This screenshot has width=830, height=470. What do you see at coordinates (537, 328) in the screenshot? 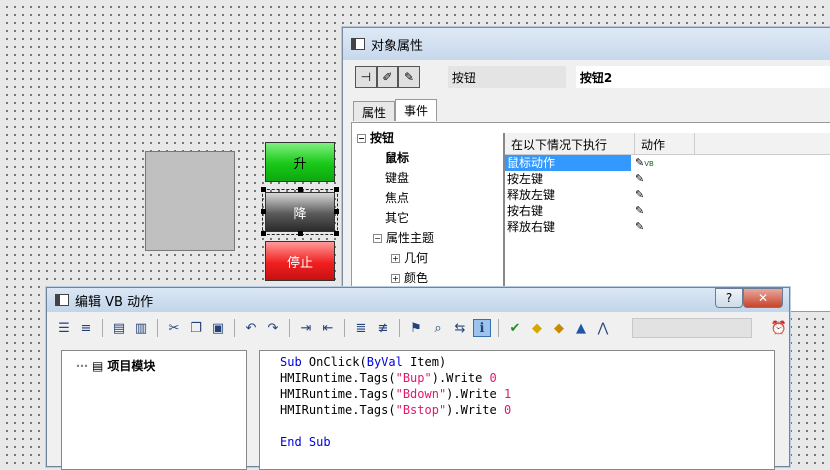
I see `cube-icon: ◆` at bounding box center [537, 328].